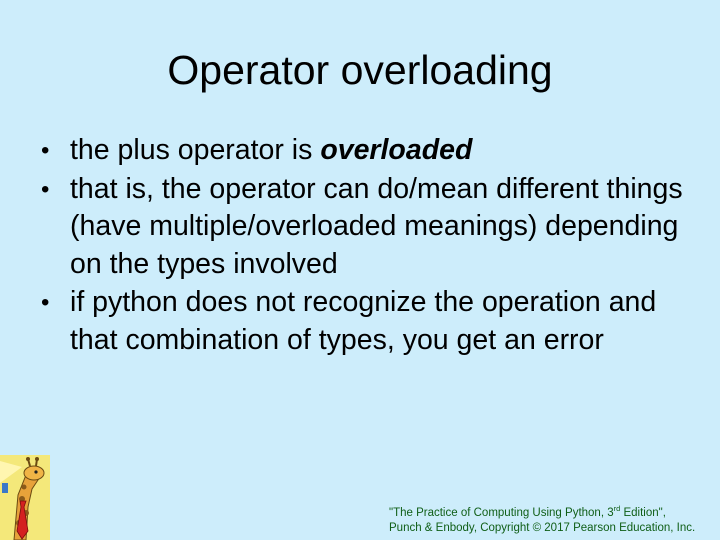 This screenshot has width=720, height=540. Describe the element at coordinates (195, 150) in the screenshot. I see `bullet-text: the plus operator is` at that location.